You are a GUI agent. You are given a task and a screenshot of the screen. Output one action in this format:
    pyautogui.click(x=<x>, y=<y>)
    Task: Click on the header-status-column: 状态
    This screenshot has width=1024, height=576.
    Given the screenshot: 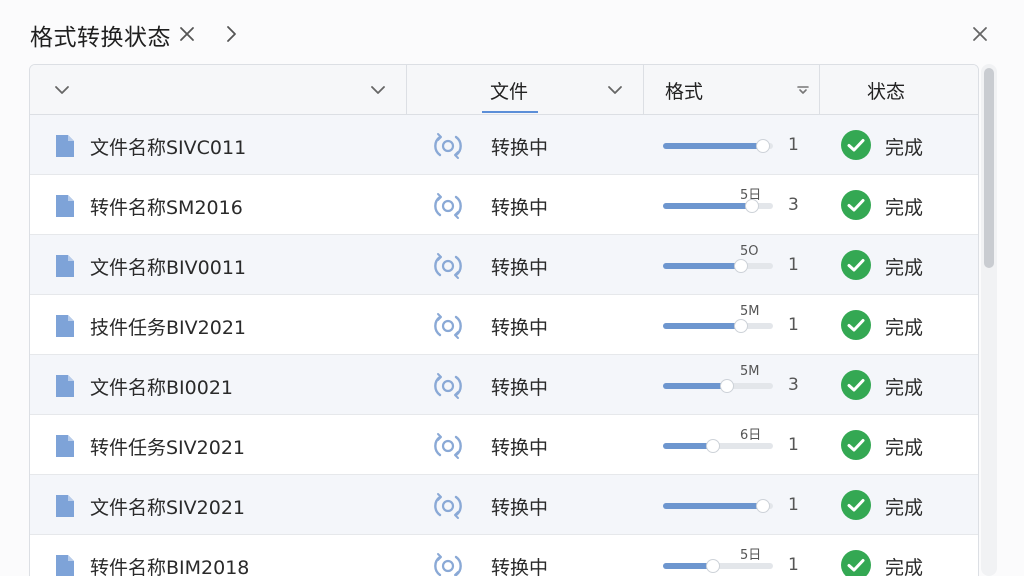 What is the action you would take?
    pyautogui.click(x=899, y=90)
    